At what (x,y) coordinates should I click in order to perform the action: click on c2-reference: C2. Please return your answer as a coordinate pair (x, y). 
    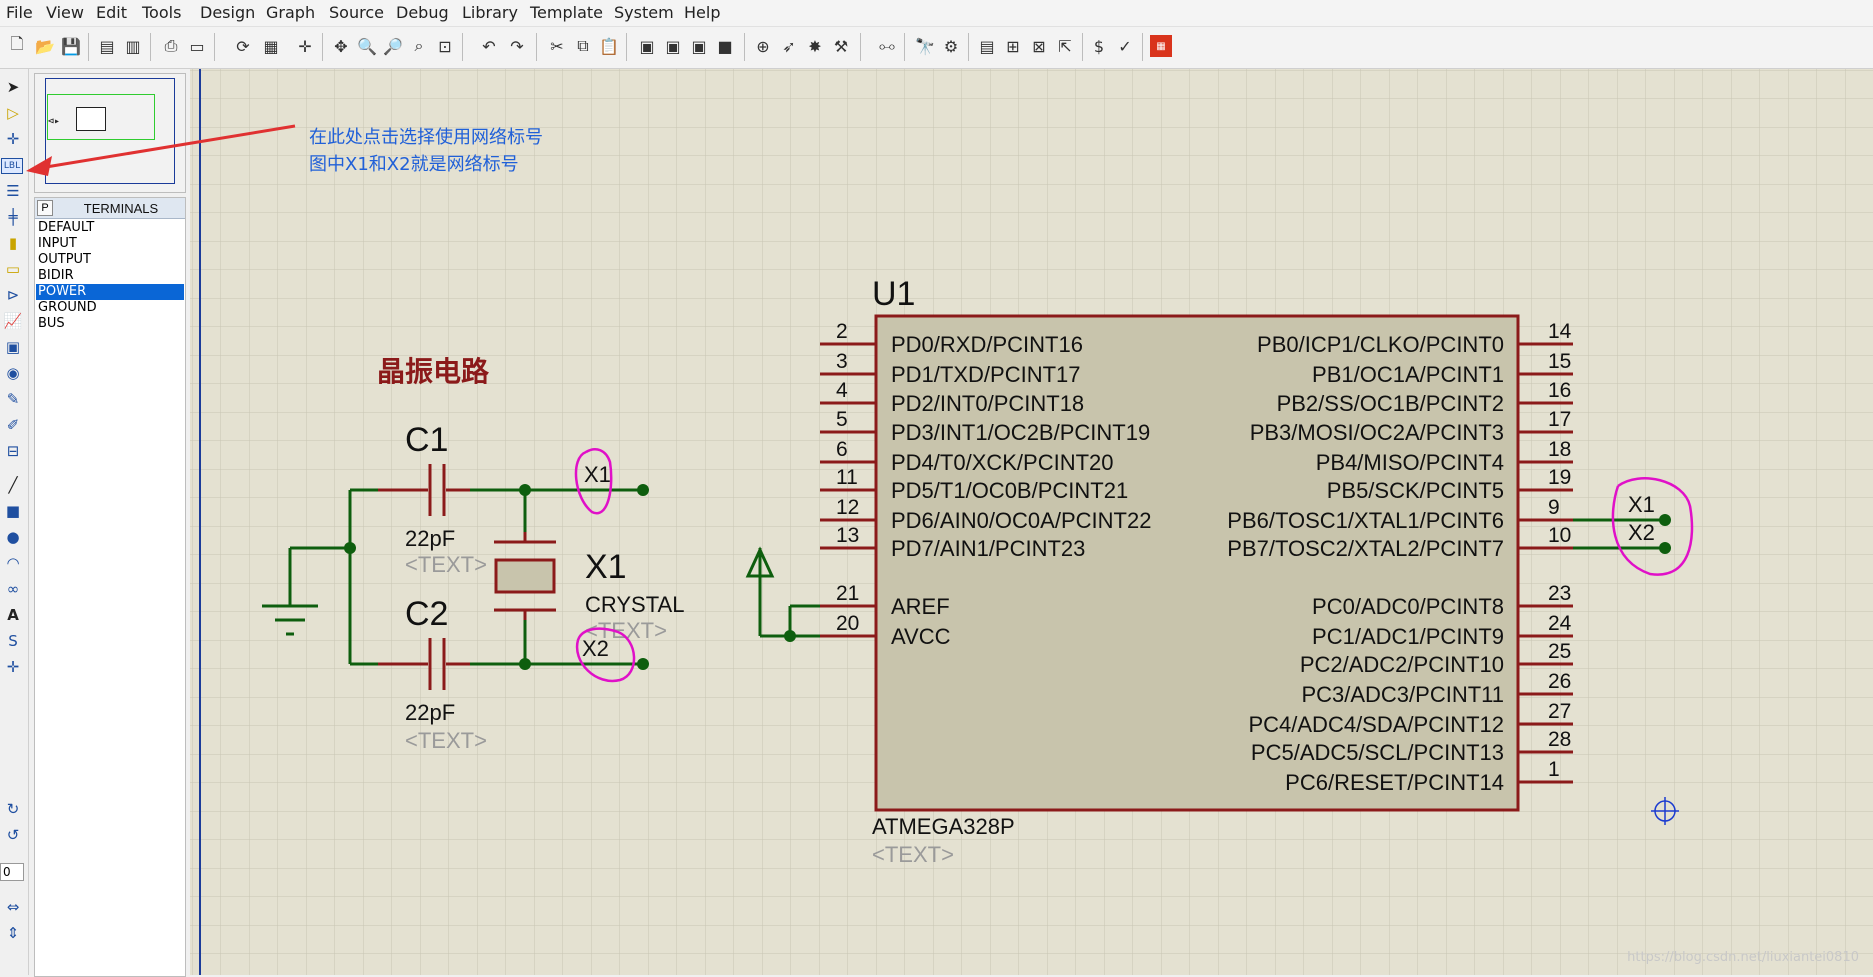
    Looking at the image, I should click on (426, 614).